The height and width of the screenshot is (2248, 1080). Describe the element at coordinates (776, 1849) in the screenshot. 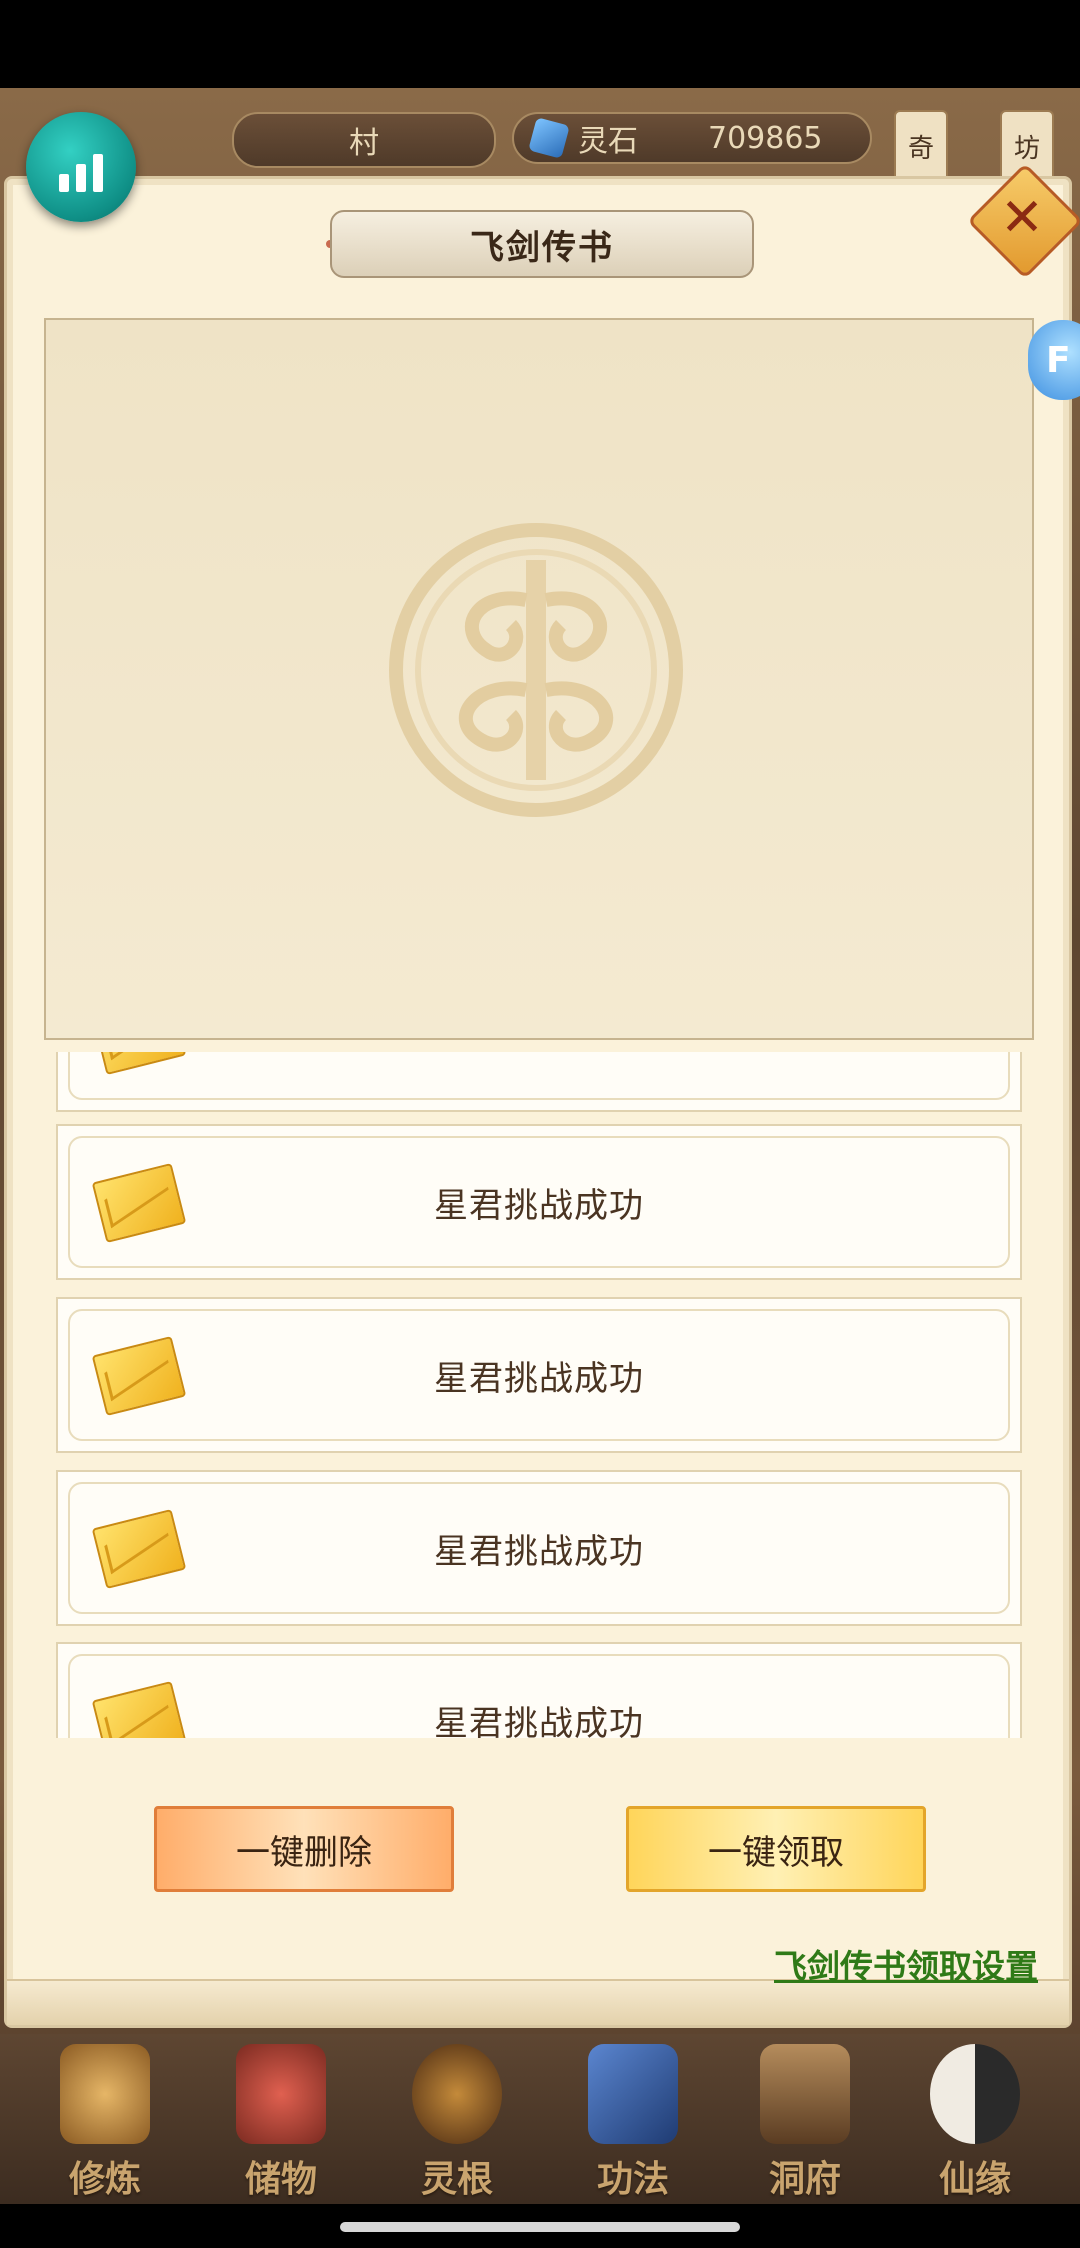

I see `claim-all-button: 一键领取` at that location.